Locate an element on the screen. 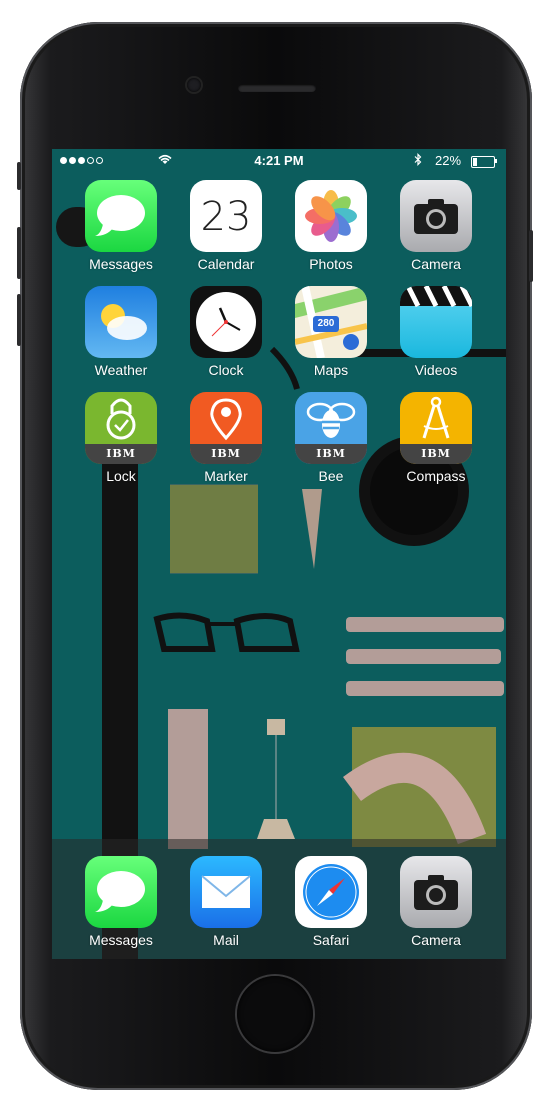  app-weather: Weather is located at coordinates (121, 332).